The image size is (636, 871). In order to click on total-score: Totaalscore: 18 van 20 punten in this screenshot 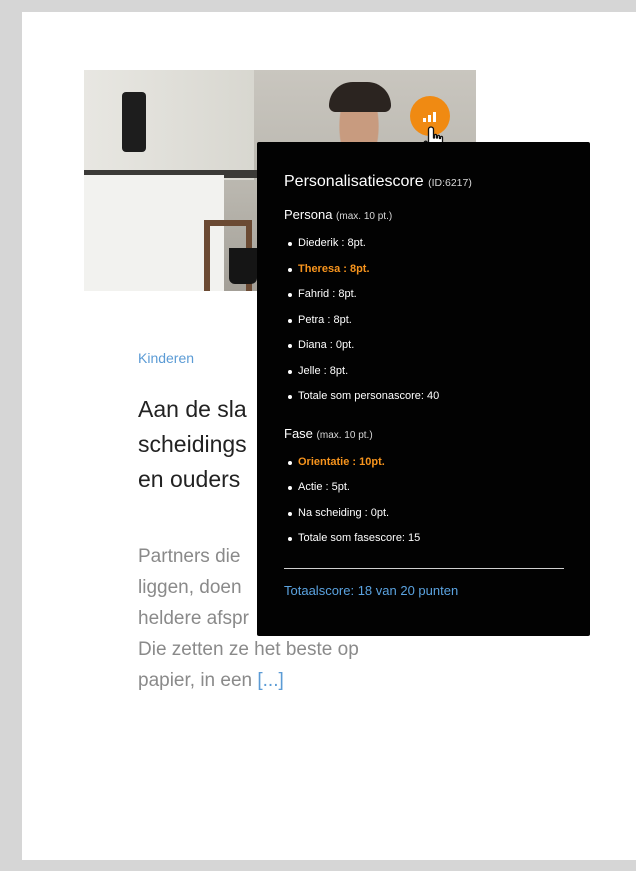, I will do `click(371, 590)`.